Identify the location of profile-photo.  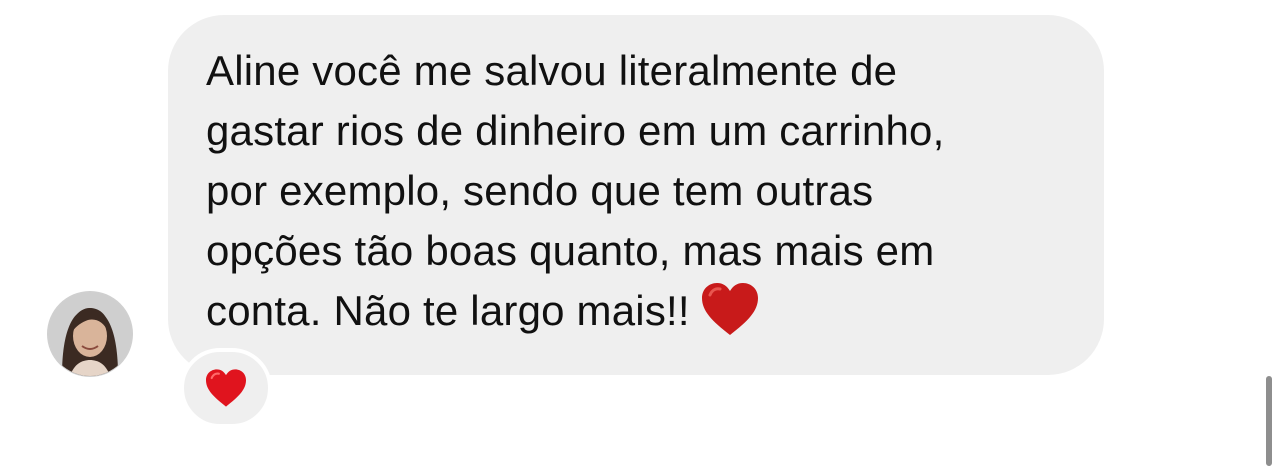
(90, 334).